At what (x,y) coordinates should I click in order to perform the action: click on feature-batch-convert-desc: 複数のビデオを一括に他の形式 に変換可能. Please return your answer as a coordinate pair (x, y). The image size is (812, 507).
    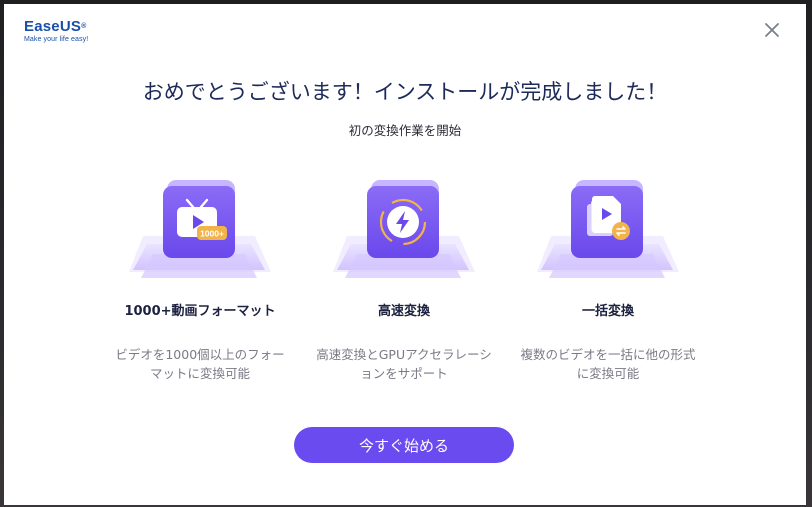
    Looking at the image, I should click on (608, 364).